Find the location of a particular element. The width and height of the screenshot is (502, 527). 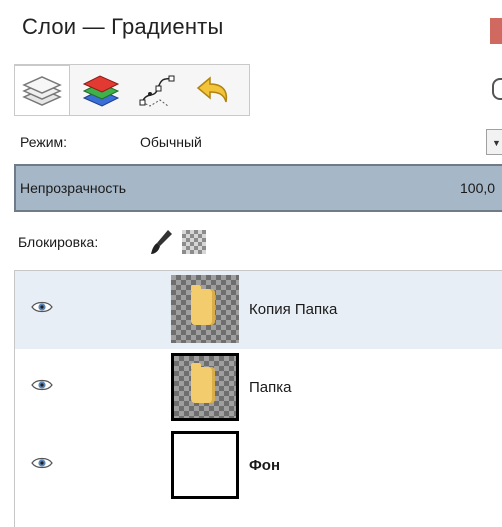

paths-tab-icon is located at coordinates (157, 91).